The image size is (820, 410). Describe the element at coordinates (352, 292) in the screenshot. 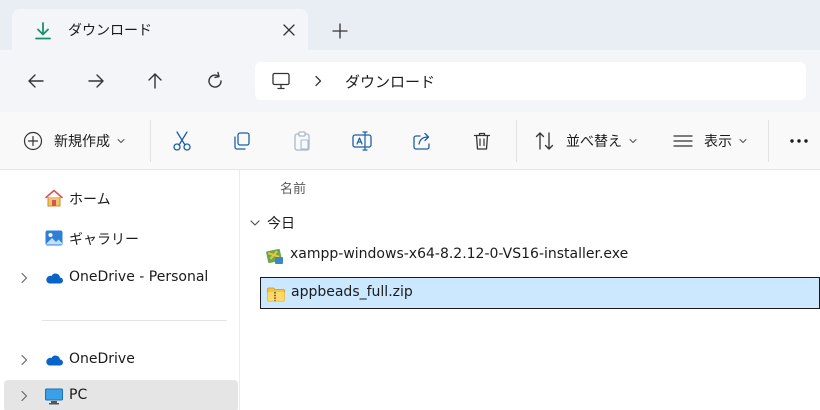

I see `file-name: appbeads_full.zip` at that location.